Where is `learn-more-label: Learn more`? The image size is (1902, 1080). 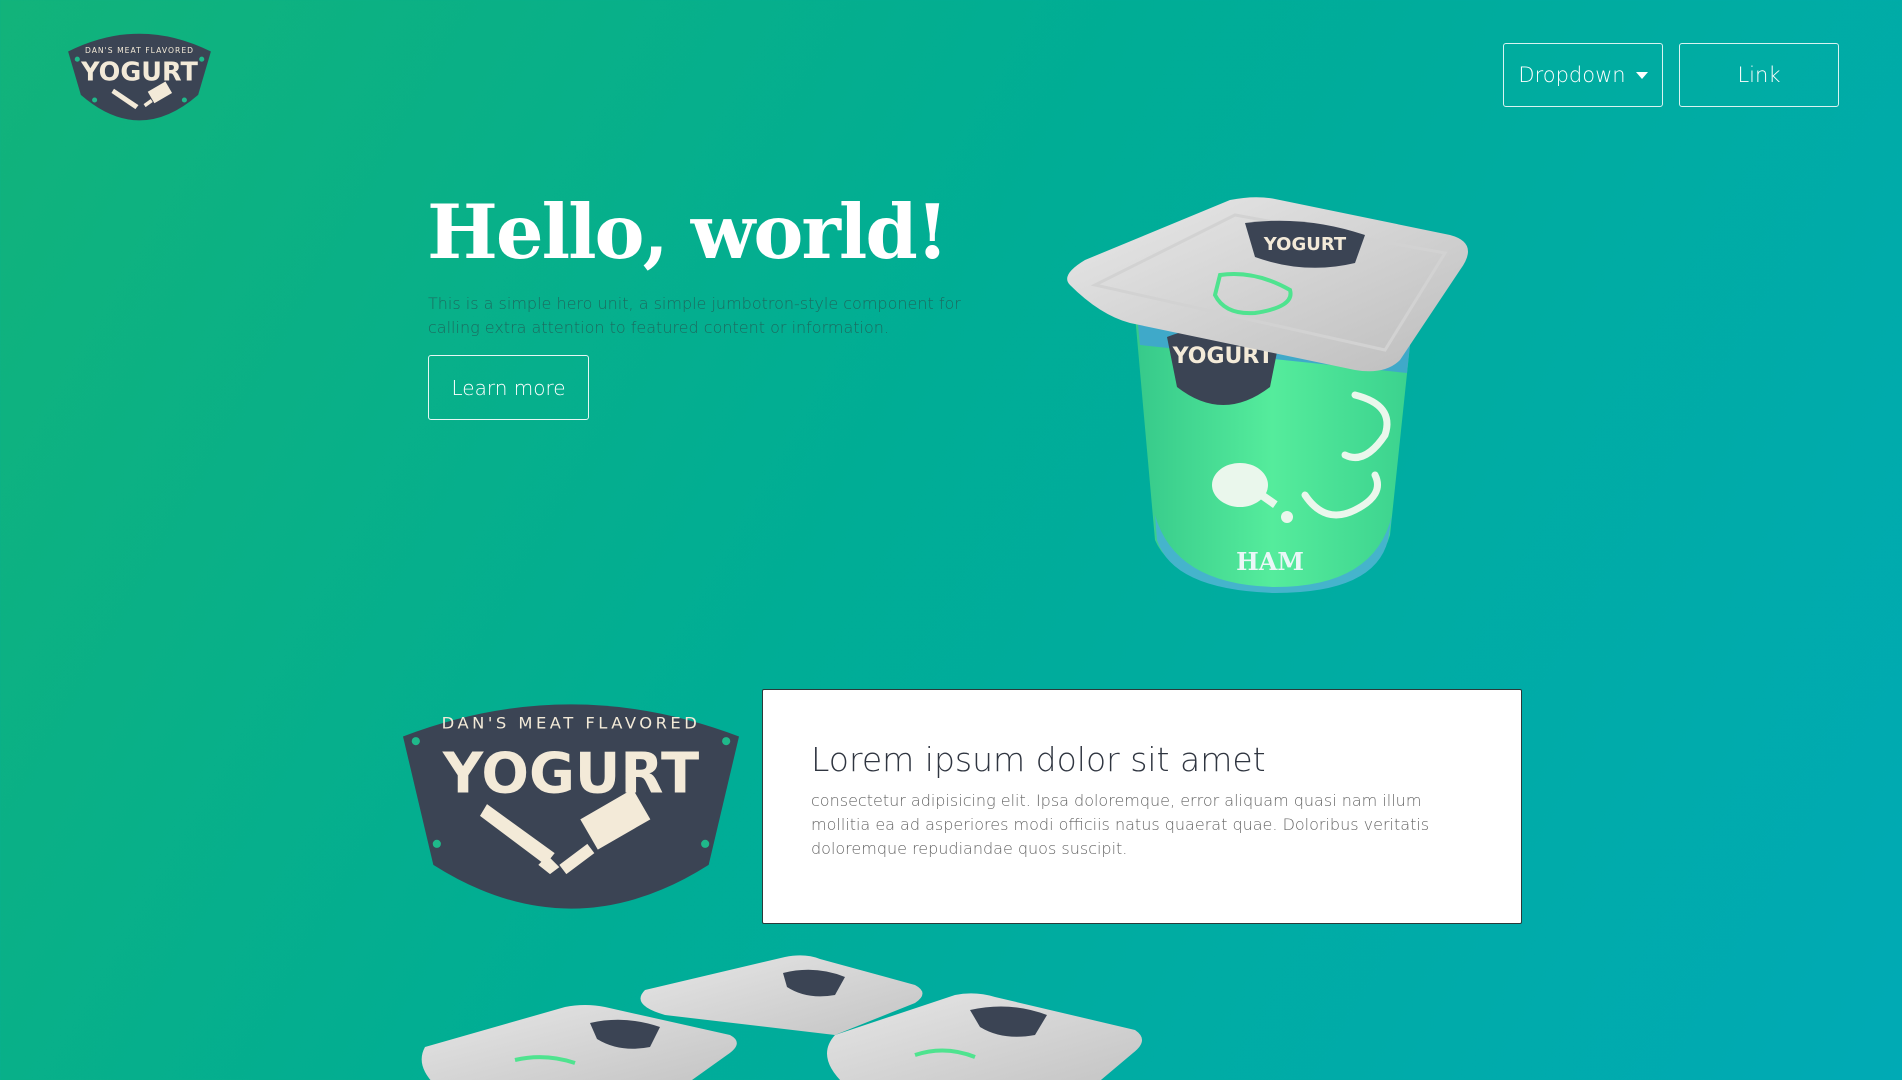 learn-more-label: Learn more is located at coordinates (508, 387).